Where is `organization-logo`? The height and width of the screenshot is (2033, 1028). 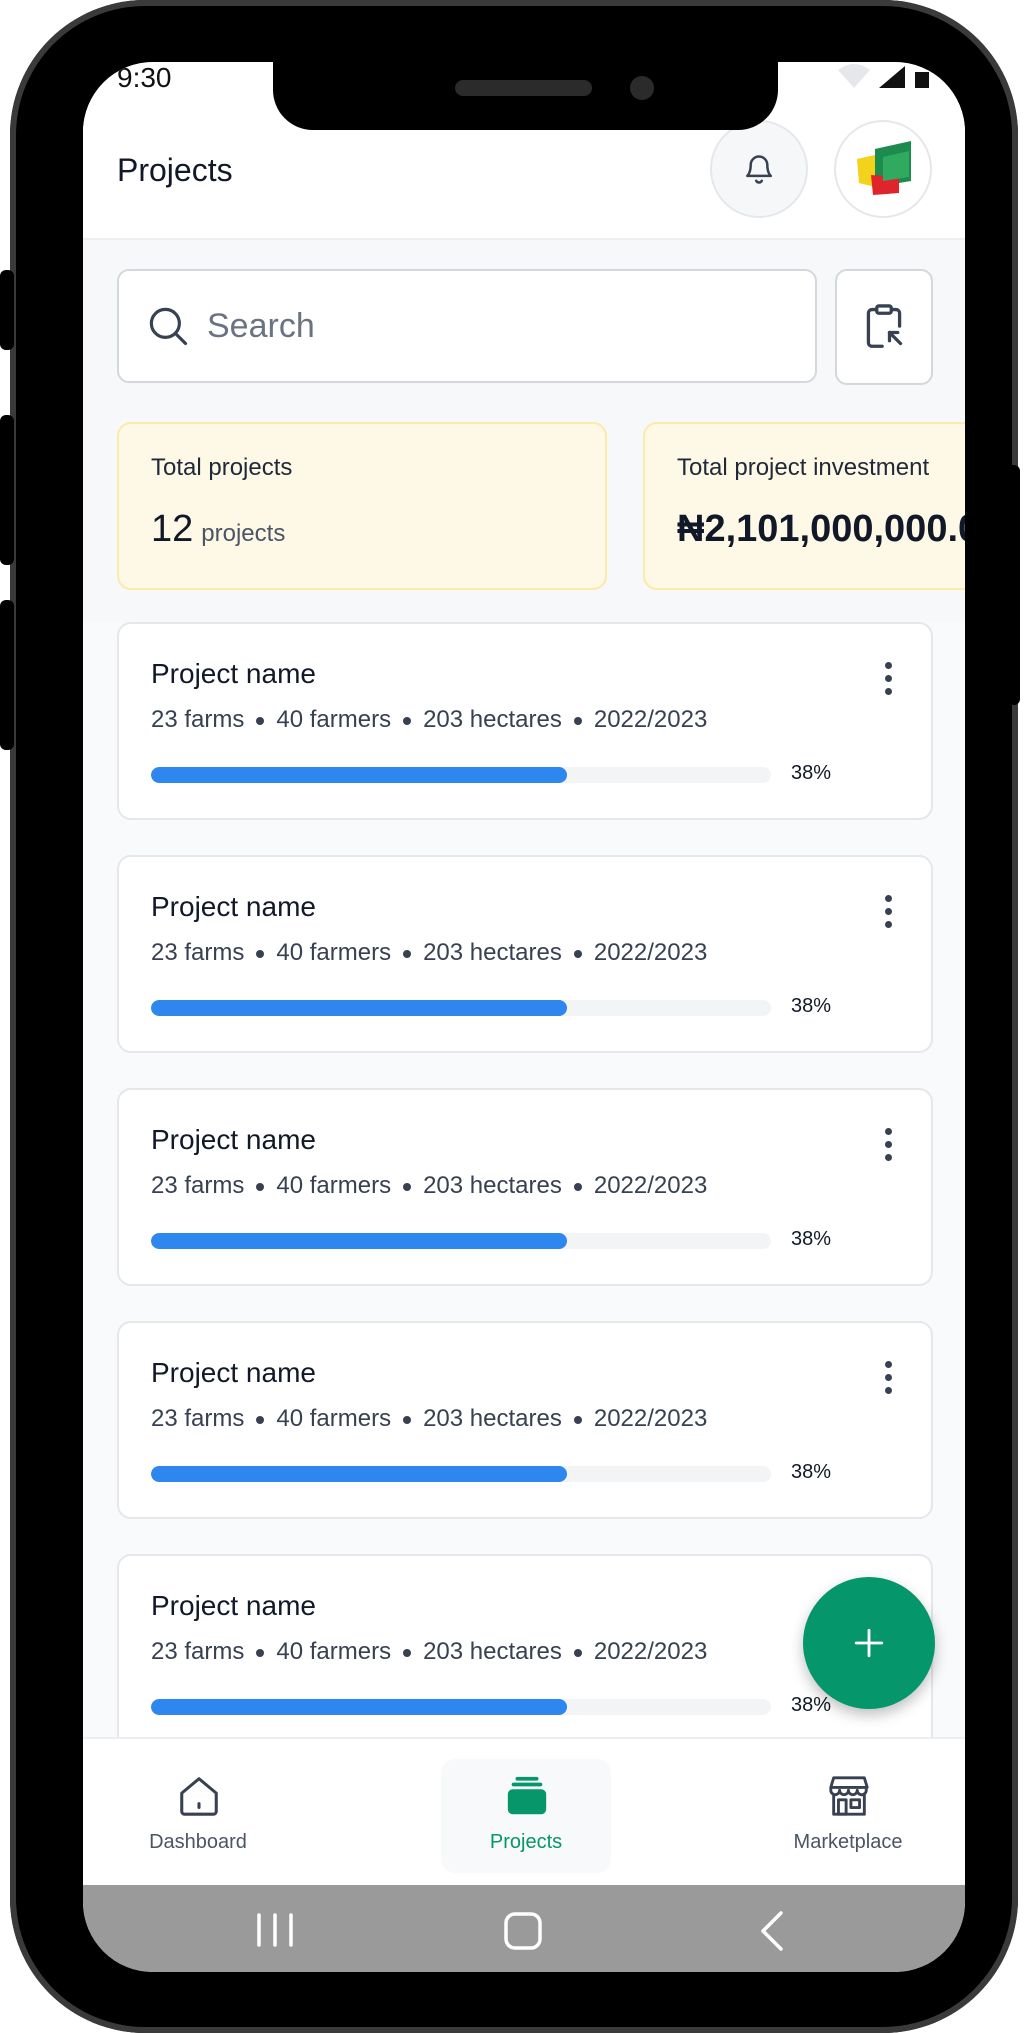 organization-logo is located at coordinates (884, 168).